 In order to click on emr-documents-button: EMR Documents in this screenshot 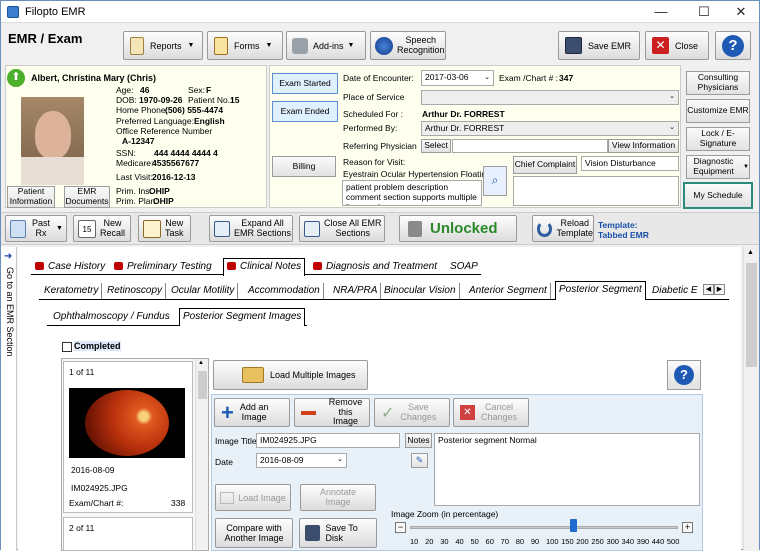, I will do `click(87, 197)`.